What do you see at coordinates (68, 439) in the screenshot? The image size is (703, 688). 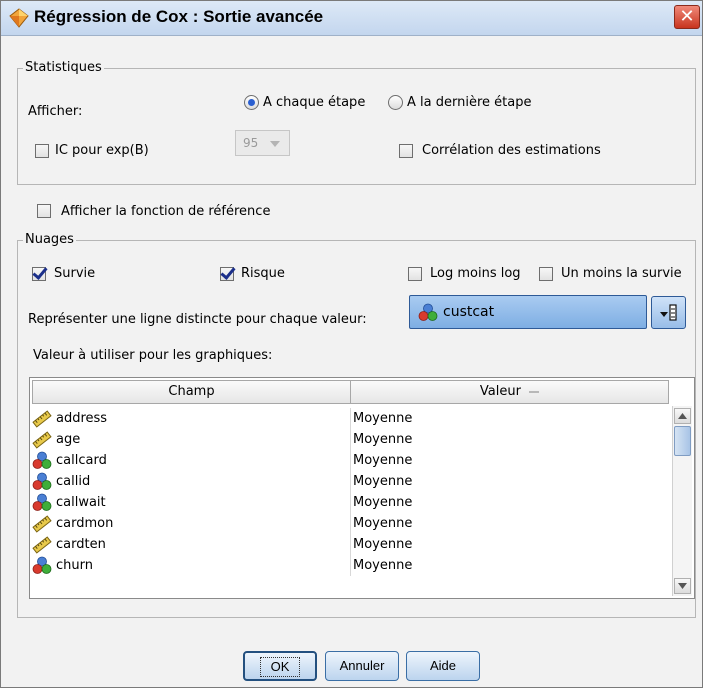 I see `row-field-name: age` at bounding box center [68, 439].